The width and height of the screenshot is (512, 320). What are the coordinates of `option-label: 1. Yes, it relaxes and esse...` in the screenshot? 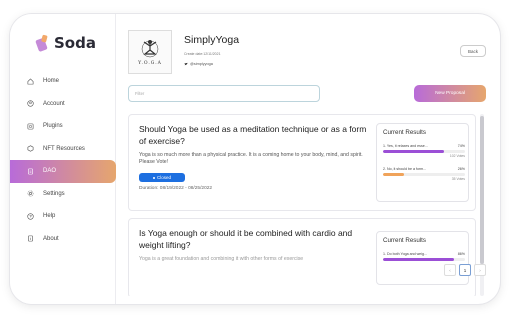 It's located at (405, 146).